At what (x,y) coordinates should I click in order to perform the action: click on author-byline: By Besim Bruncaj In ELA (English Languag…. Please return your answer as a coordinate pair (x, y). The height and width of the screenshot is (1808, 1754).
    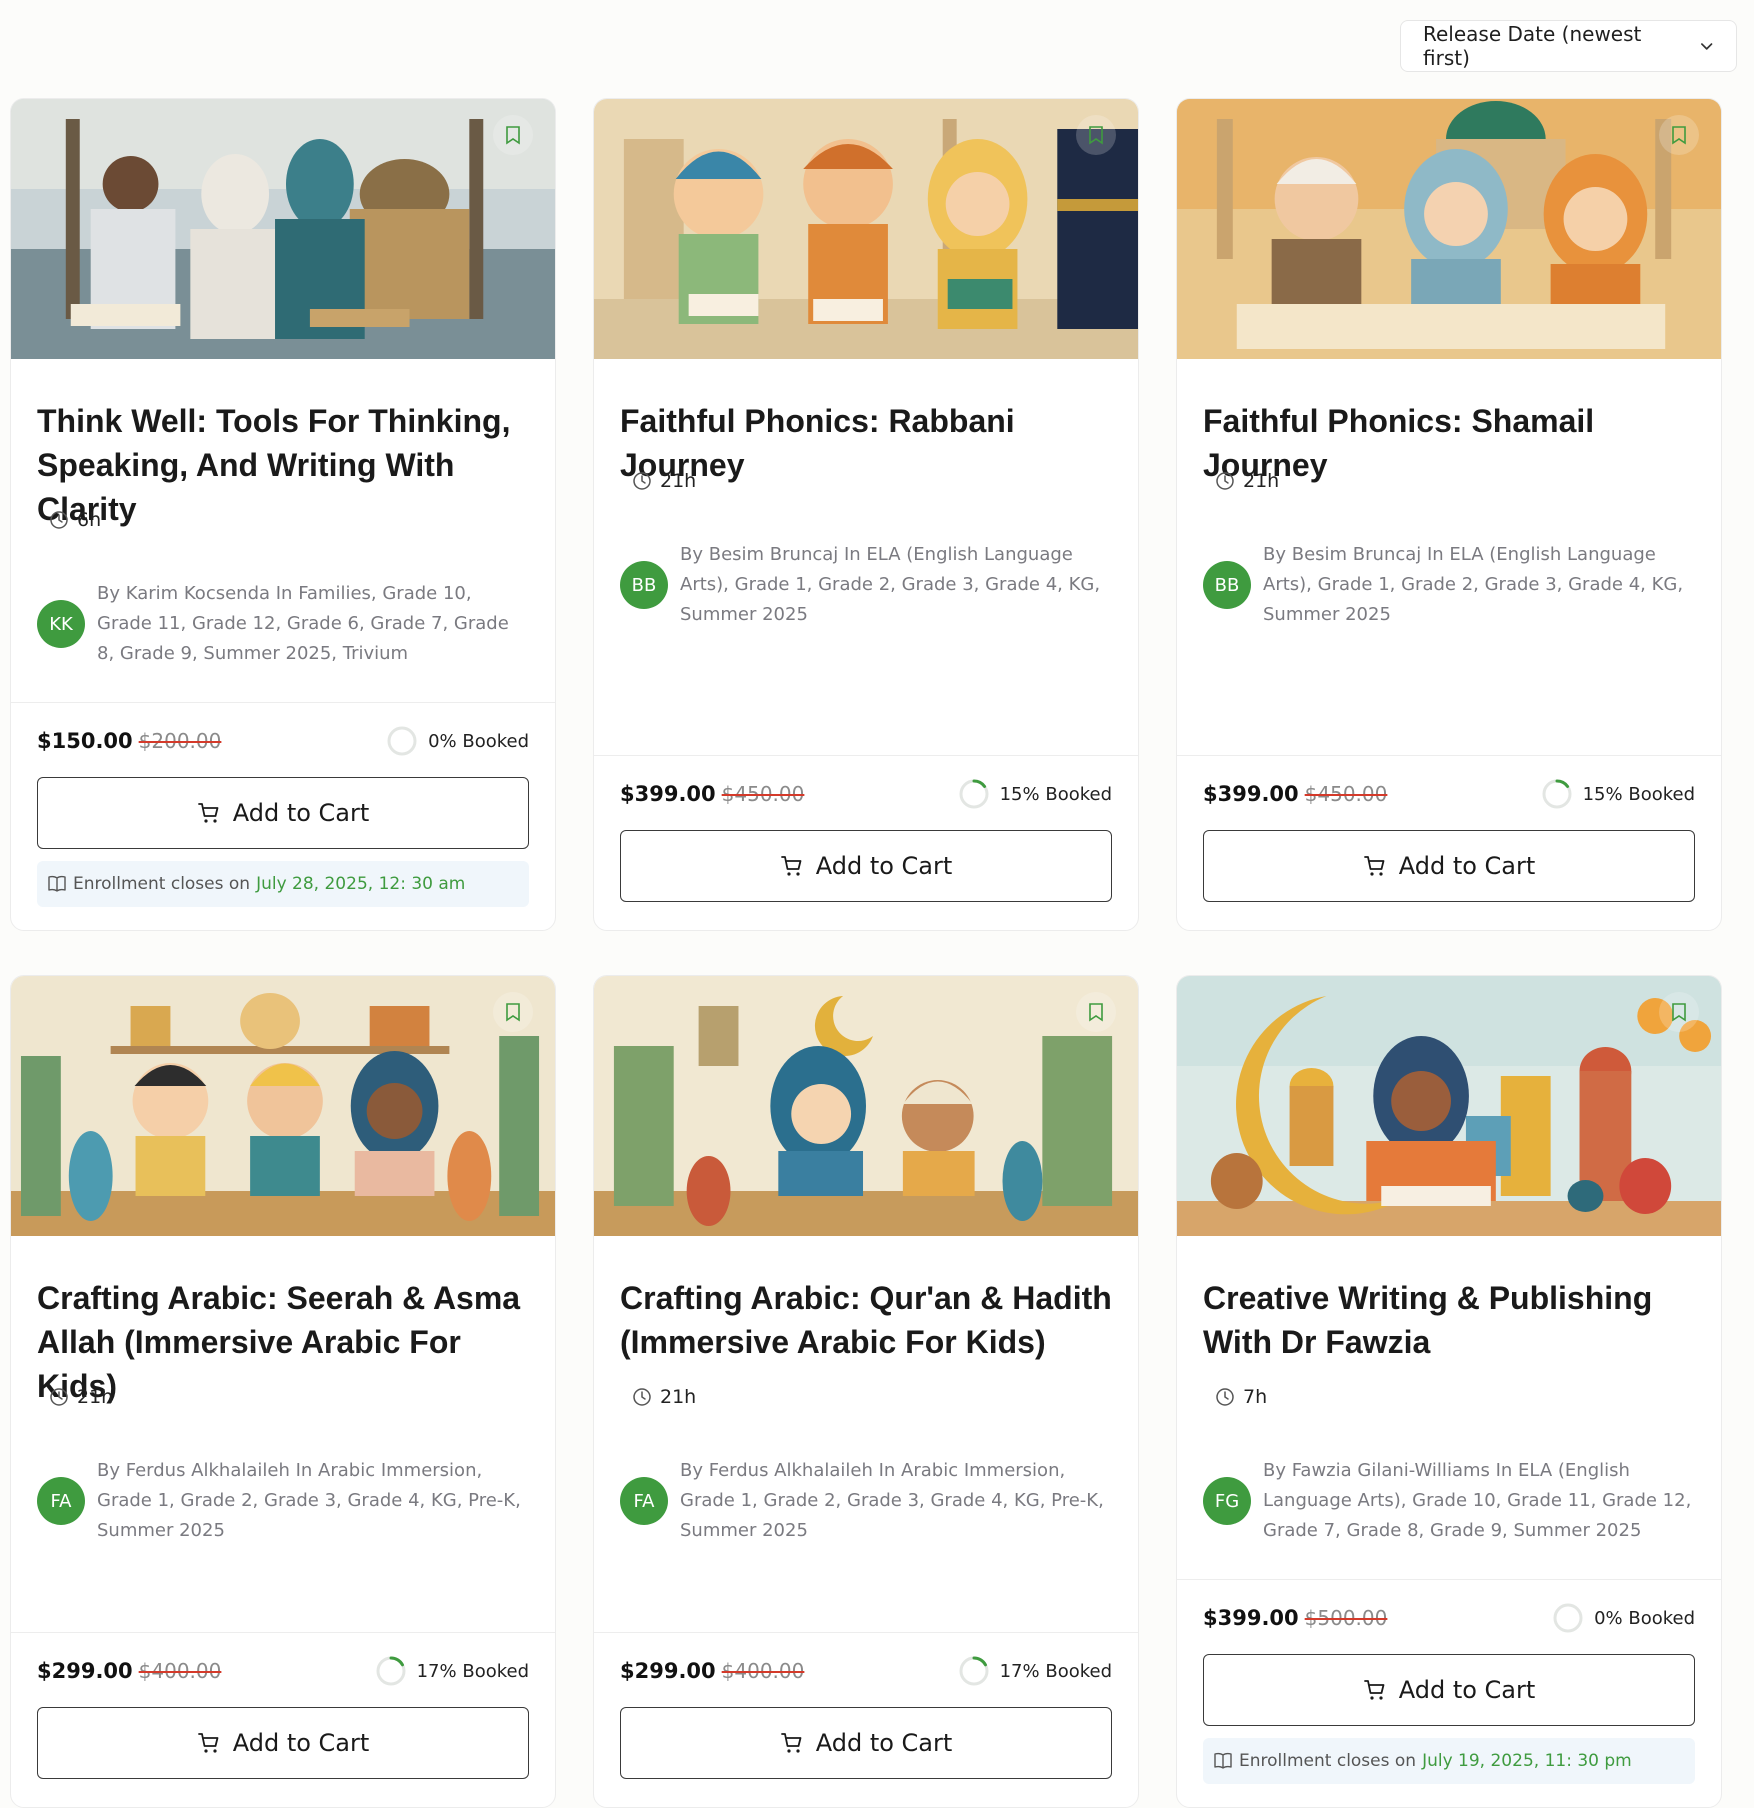
    Looking at the image, I should click on (890, 584).